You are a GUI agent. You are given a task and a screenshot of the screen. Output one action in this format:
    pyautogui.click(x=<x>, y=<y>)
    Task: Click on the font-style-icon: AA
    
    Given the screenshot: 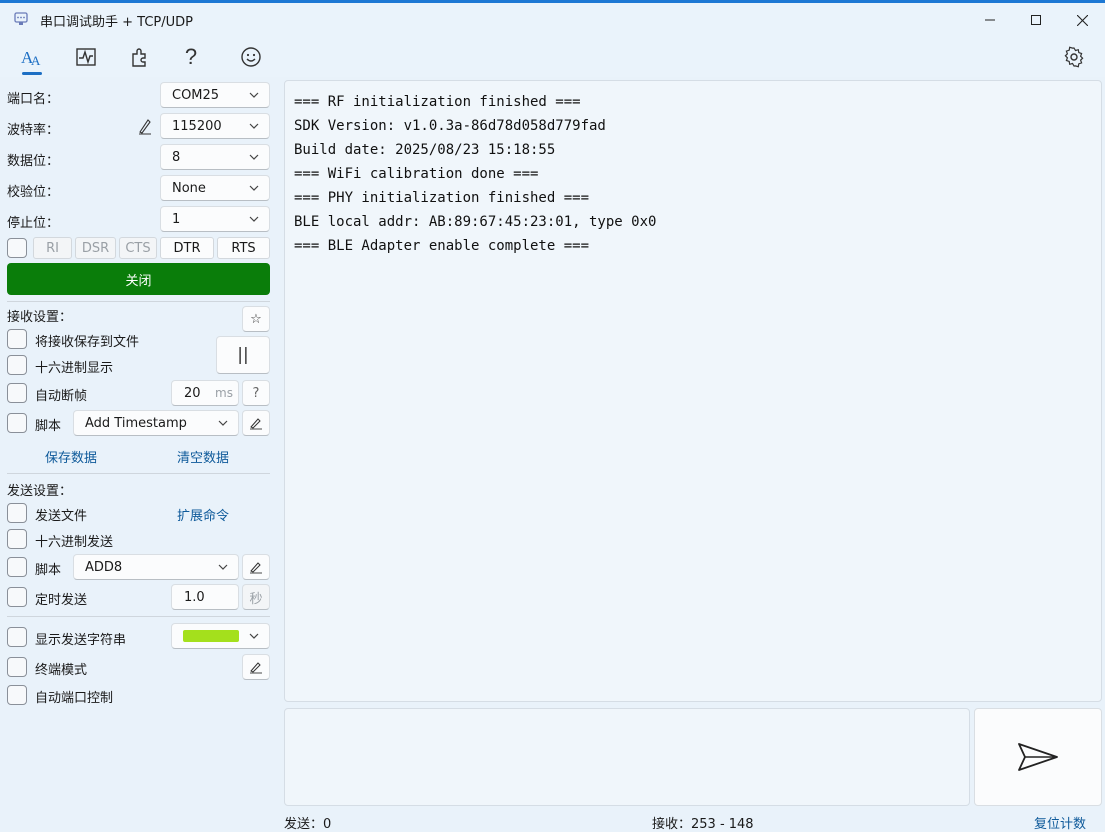 What is the action you would take?
    pyautogui.click(x=32, y=57)
    